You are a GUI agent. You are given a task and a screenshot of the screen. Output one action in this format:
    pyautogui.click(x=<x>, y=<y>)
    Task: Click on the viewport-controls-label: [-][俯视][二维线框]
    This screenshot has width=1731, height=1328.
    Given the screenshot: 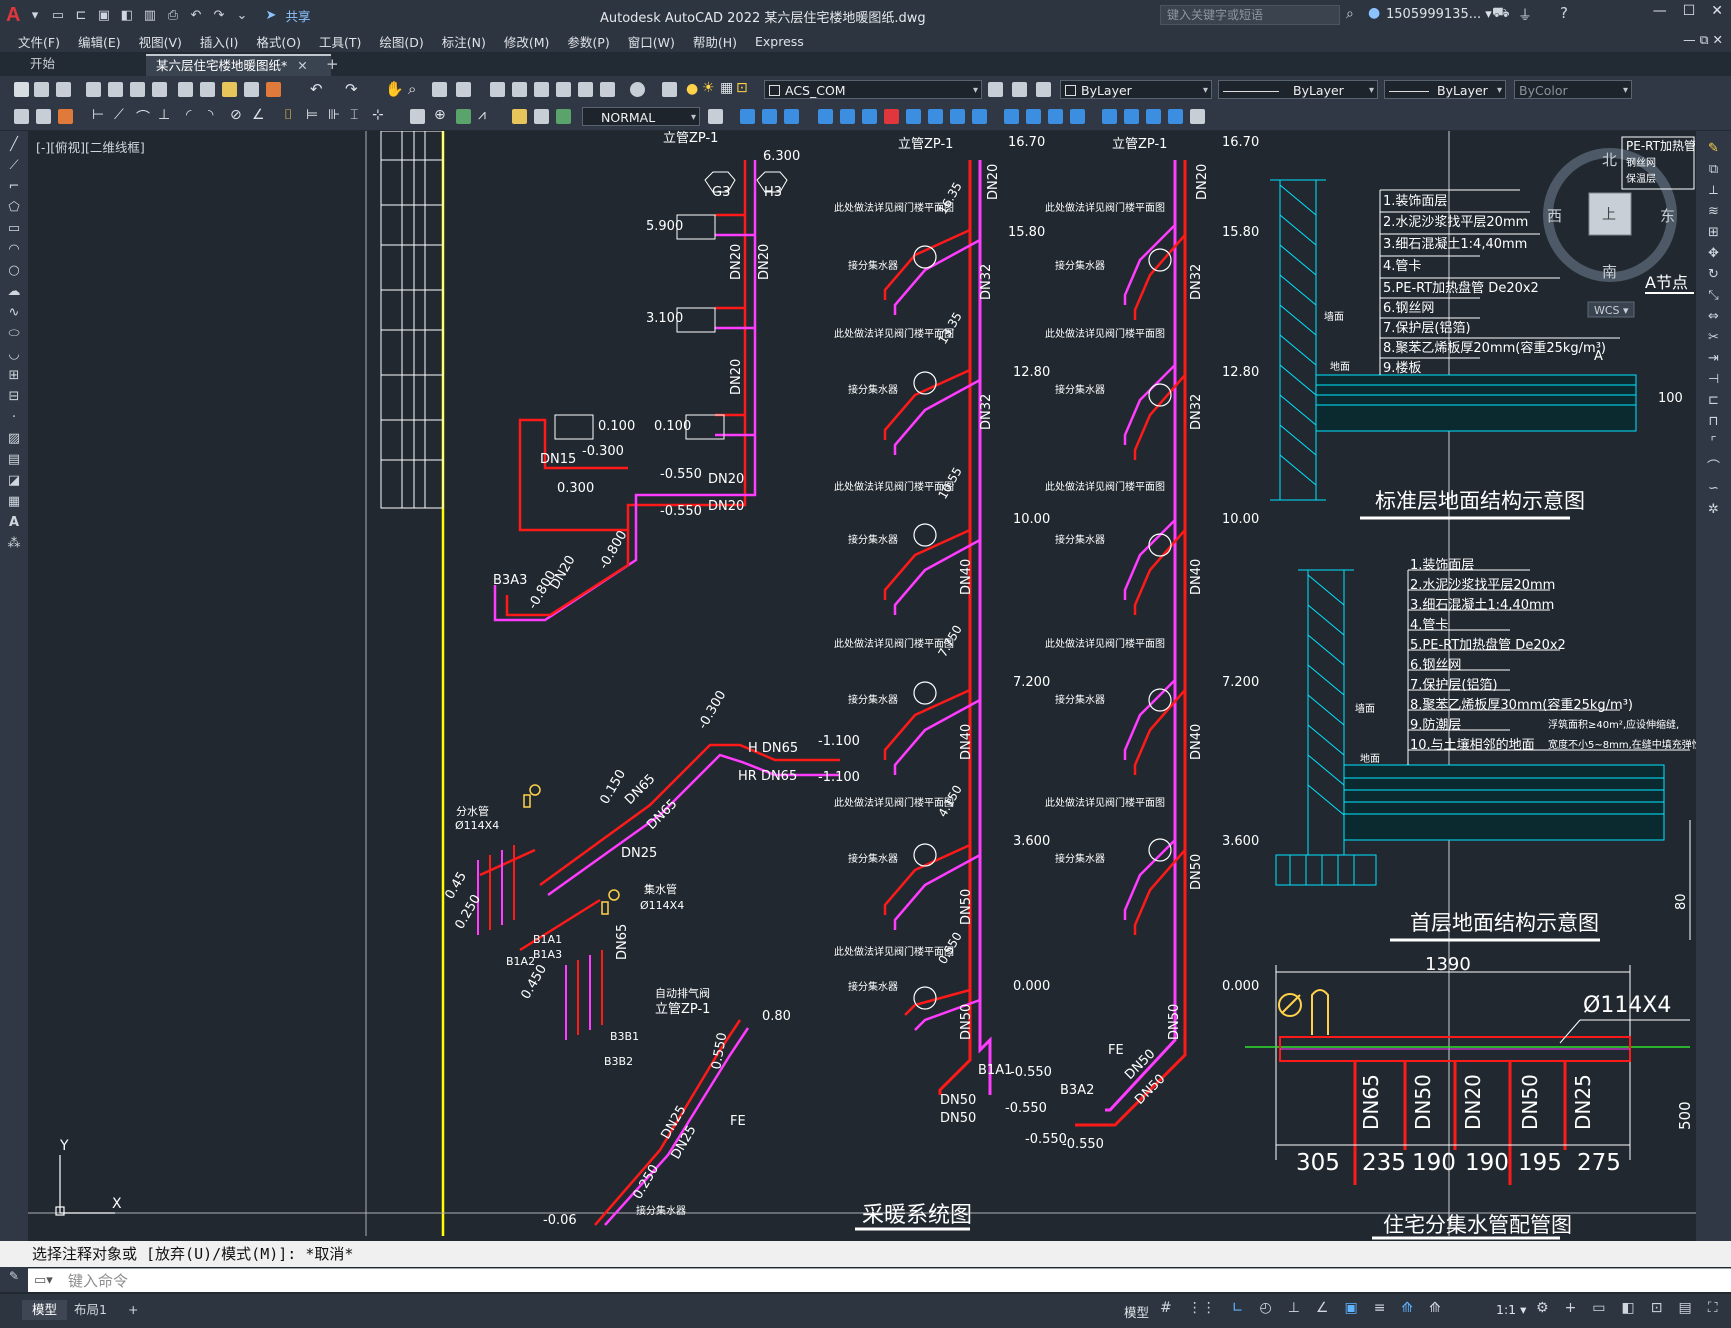 What is the action you would take?
    pyautogui.click(x=90, y=146)
    